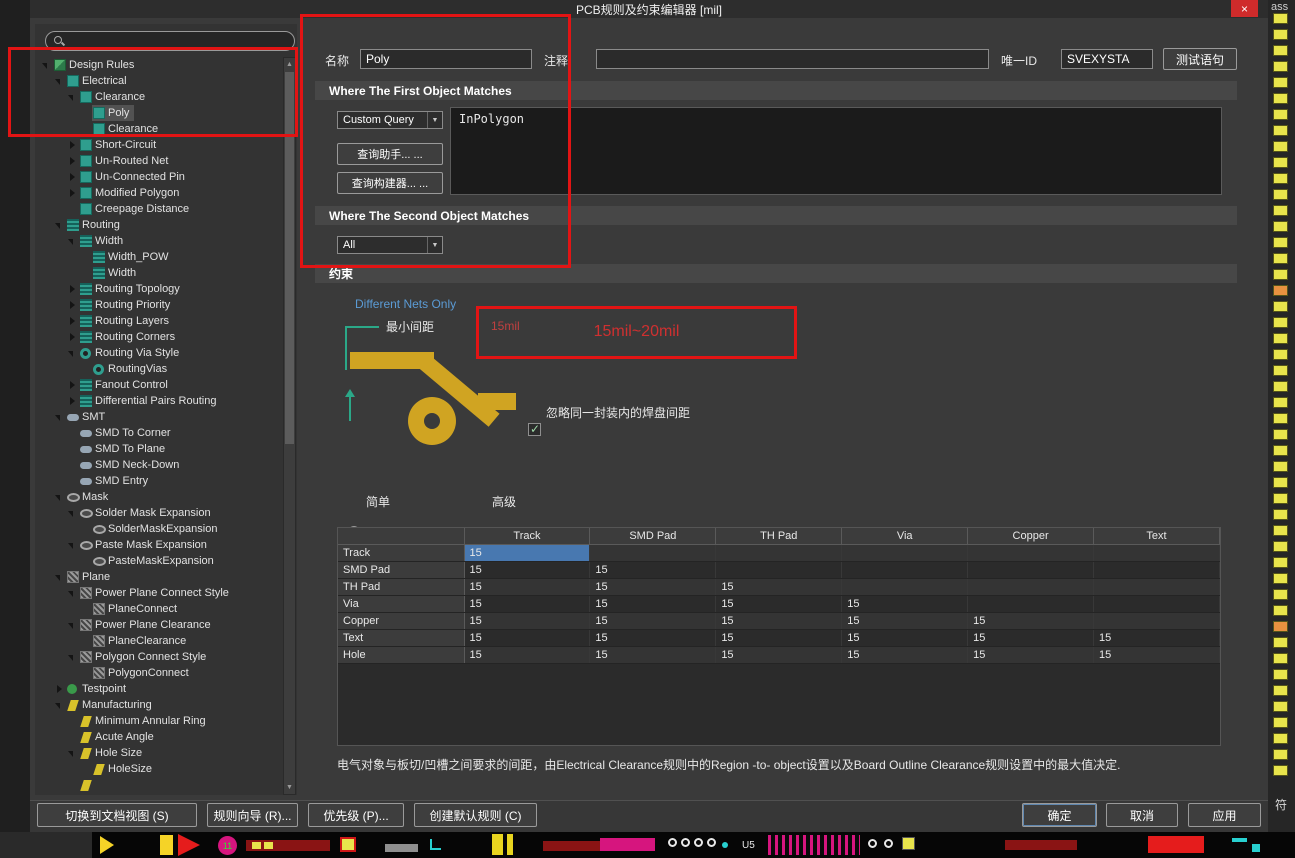 Image resolution: width=1295 pixels, height=858 pixels. I want to click on scroll-down-icon: ▼, so click(289, 787).